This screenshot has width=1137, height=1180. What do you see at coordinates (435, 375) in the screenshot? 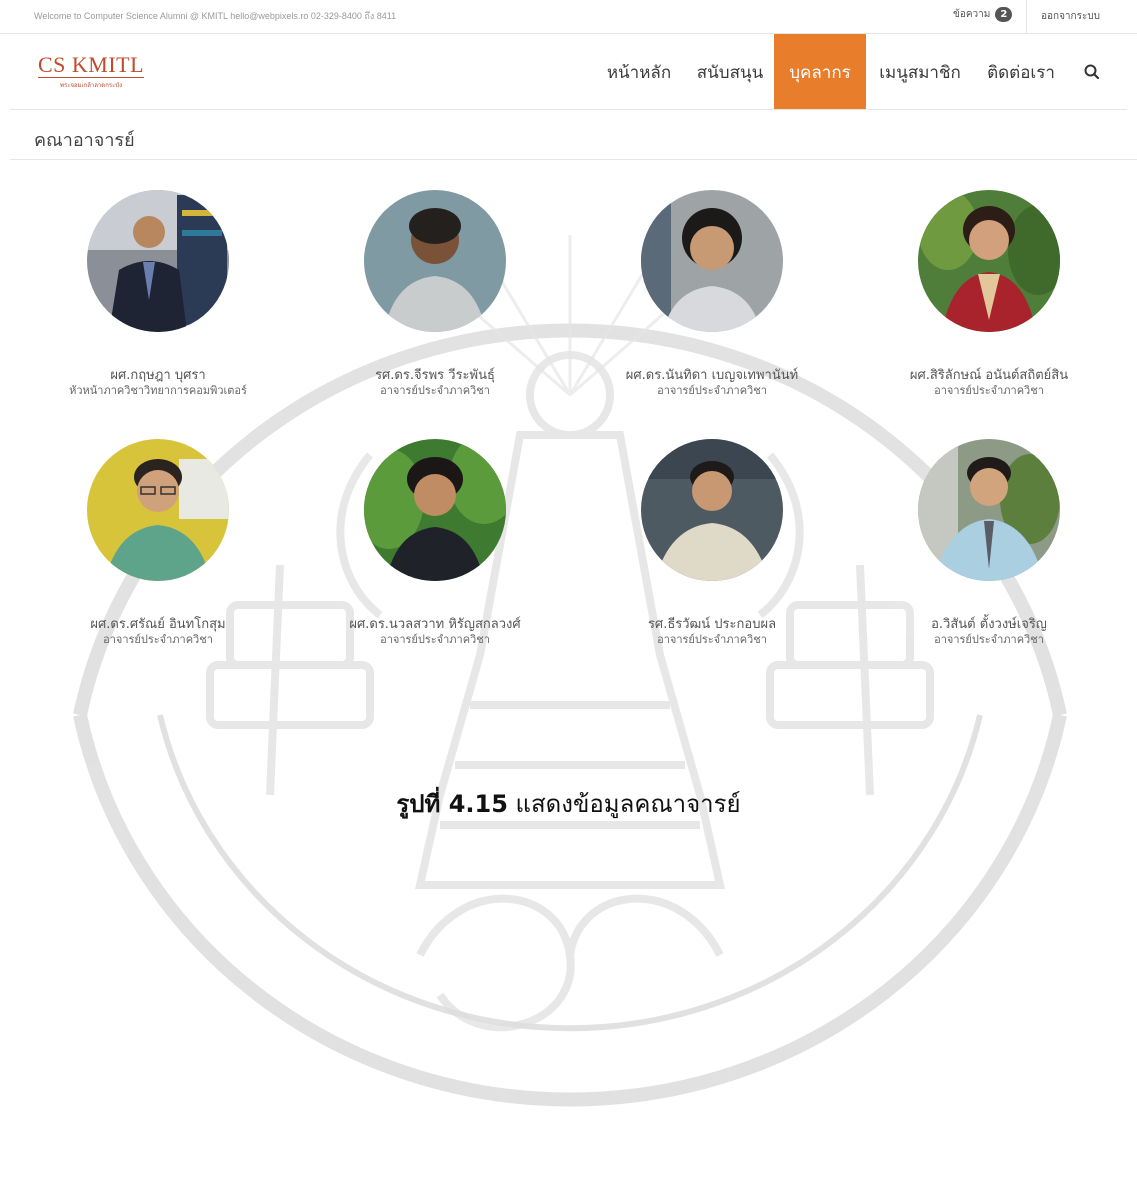
I see `faculty-name: รศ.ดร.จีรพร วีระพันธุ์` at bounding box center [435, 375].